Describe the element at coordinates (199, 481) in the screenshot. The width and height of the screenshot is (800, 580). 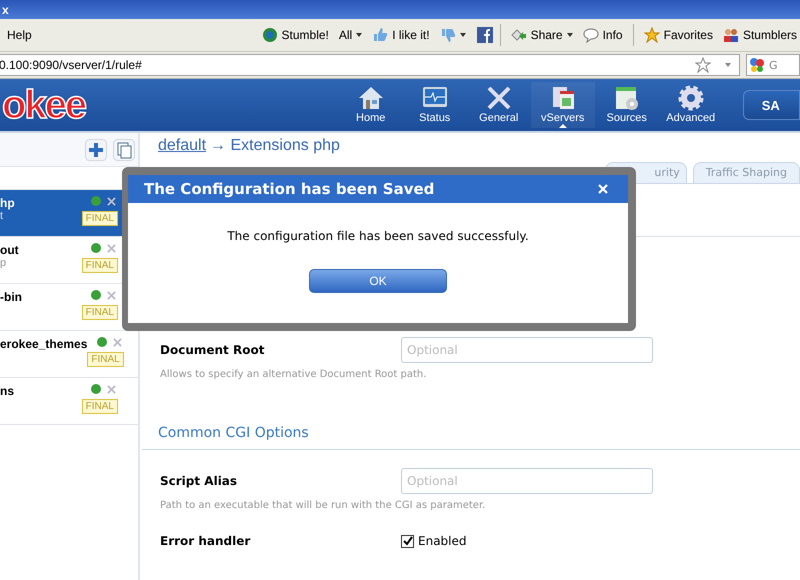
I see `field-label: Script Alias` at that location.